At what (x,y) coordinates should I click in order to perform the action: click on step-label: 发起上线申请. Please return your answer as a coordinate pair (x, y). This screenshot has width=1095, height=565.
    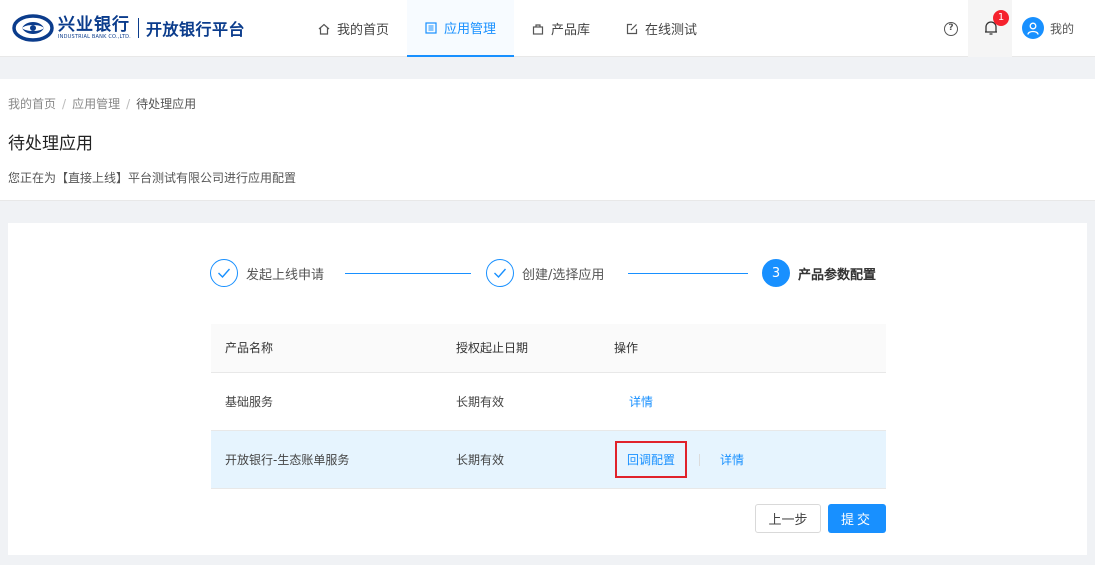
    Looking at the image, I should click on (285, 275).